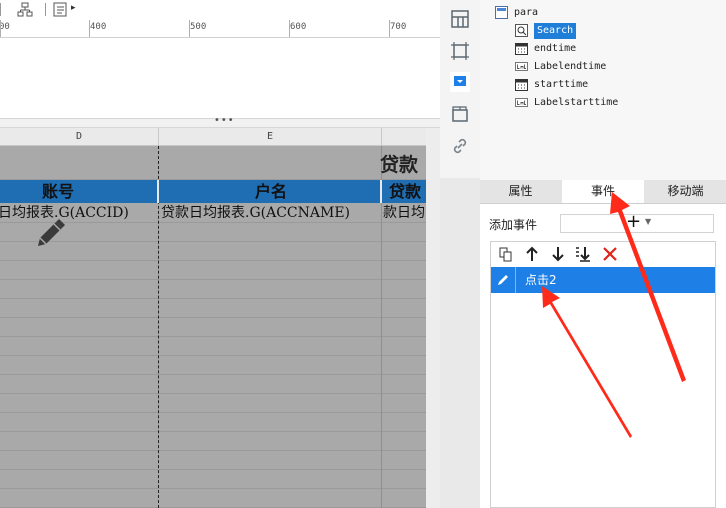 The image size is (726, 508). Describe the element at coordinates (501, 12) in the screenshot. I see `form-icon` at that location.